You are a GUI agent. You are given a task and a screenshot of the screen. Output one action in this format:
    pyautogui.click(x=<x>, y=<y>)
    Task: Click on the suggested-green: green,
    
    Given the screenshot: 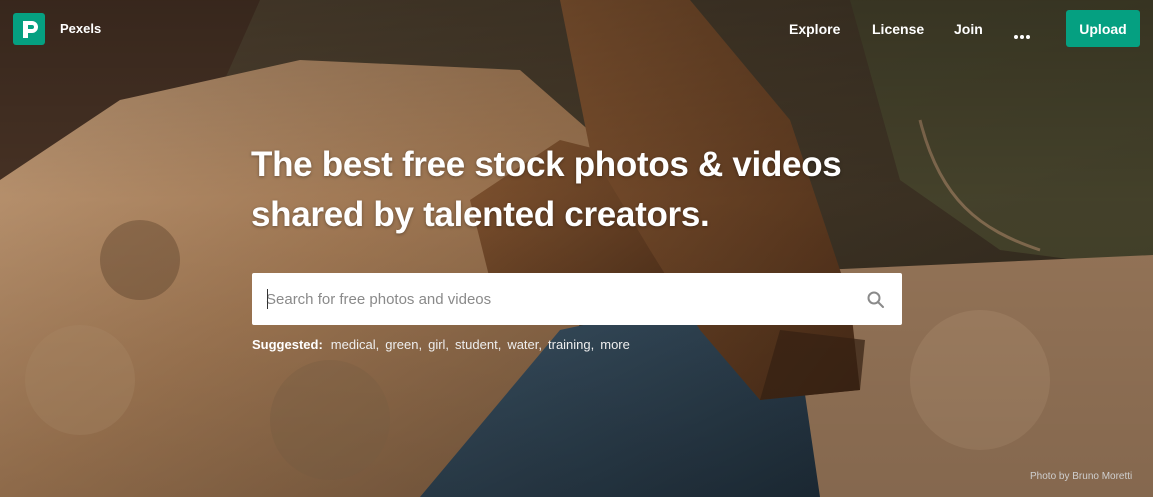 What is the action you would take?
    pyautogui.click(x=403, y=344)
    